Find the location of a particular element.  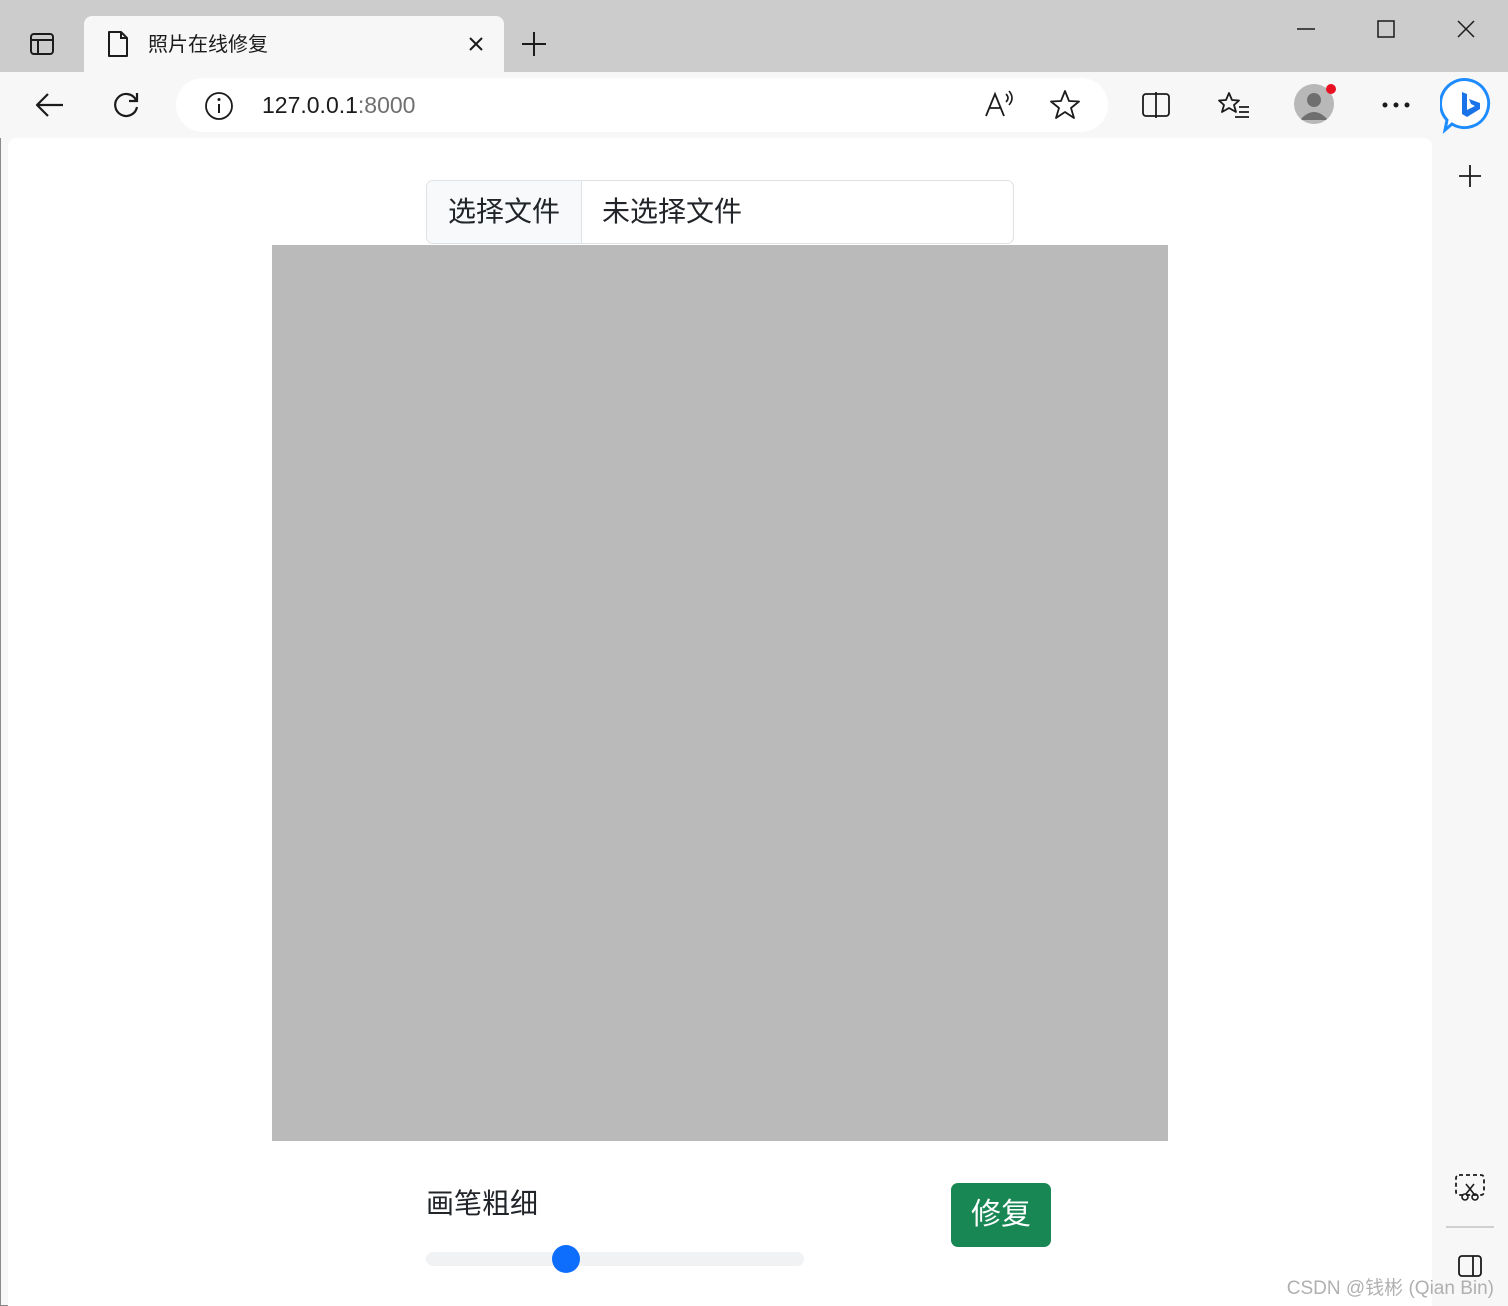

choose-file-button: 选择文件 is located at coordinates (504, 212).